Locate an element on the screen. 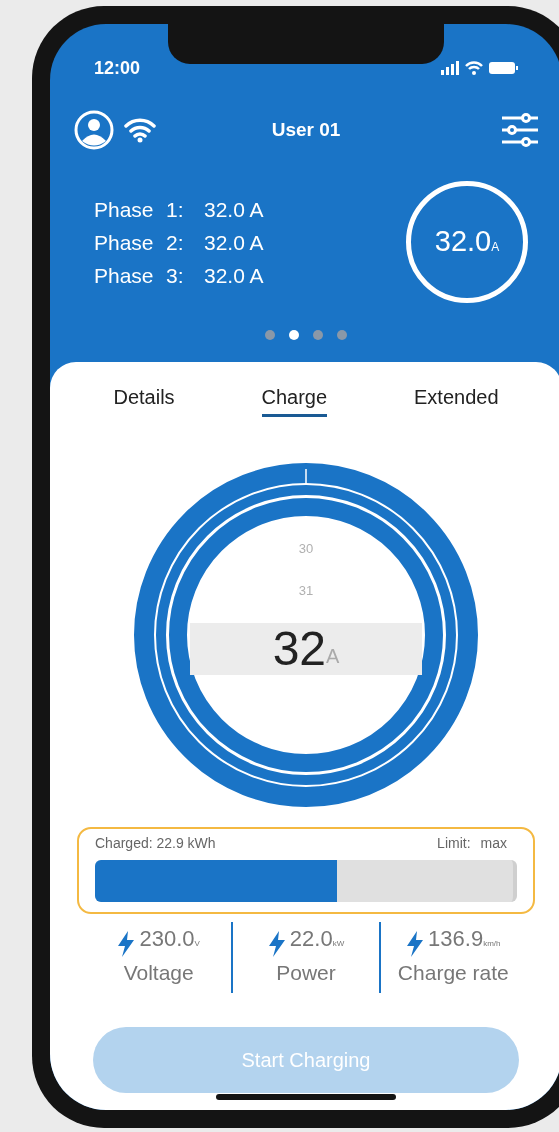 The width and height of the screenshot is (559, 1132). tab: Extended is located at coordinates (456, 399).